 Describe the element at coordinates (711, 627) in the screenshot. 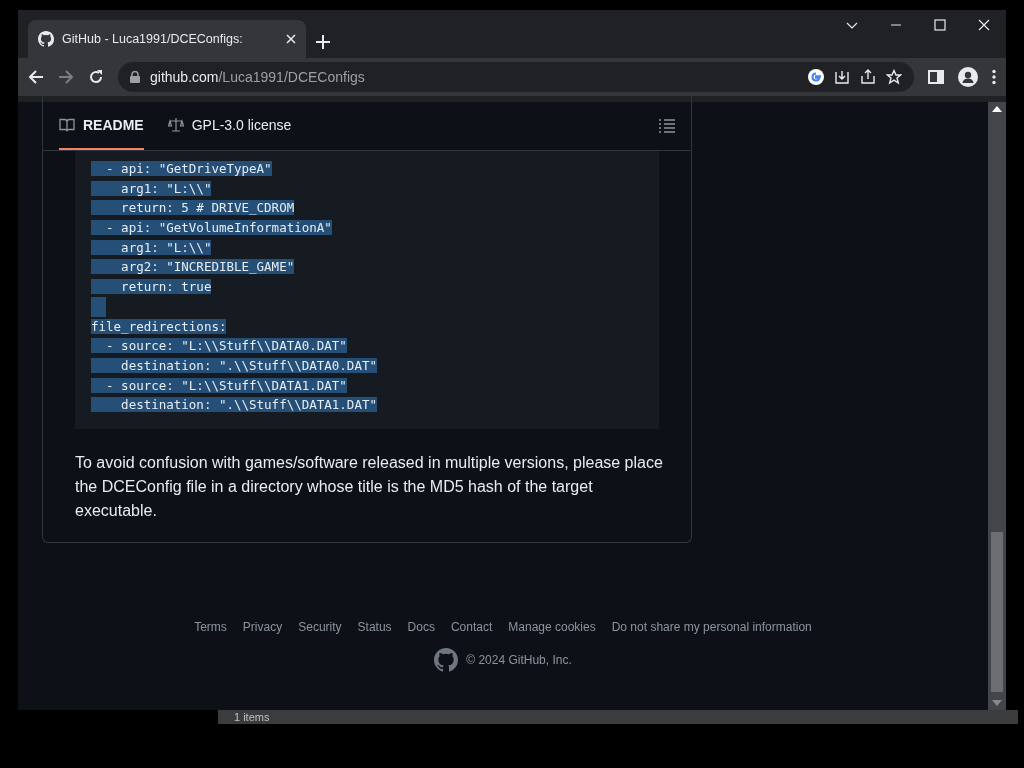

I see `footer-link: Do not share my personal information` at that location.